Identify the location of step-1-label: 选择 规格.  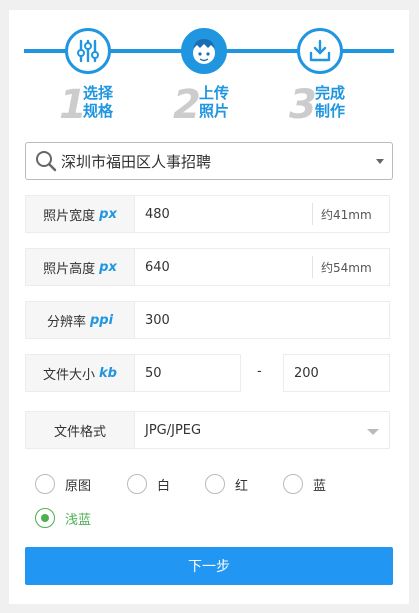
(98, 102).